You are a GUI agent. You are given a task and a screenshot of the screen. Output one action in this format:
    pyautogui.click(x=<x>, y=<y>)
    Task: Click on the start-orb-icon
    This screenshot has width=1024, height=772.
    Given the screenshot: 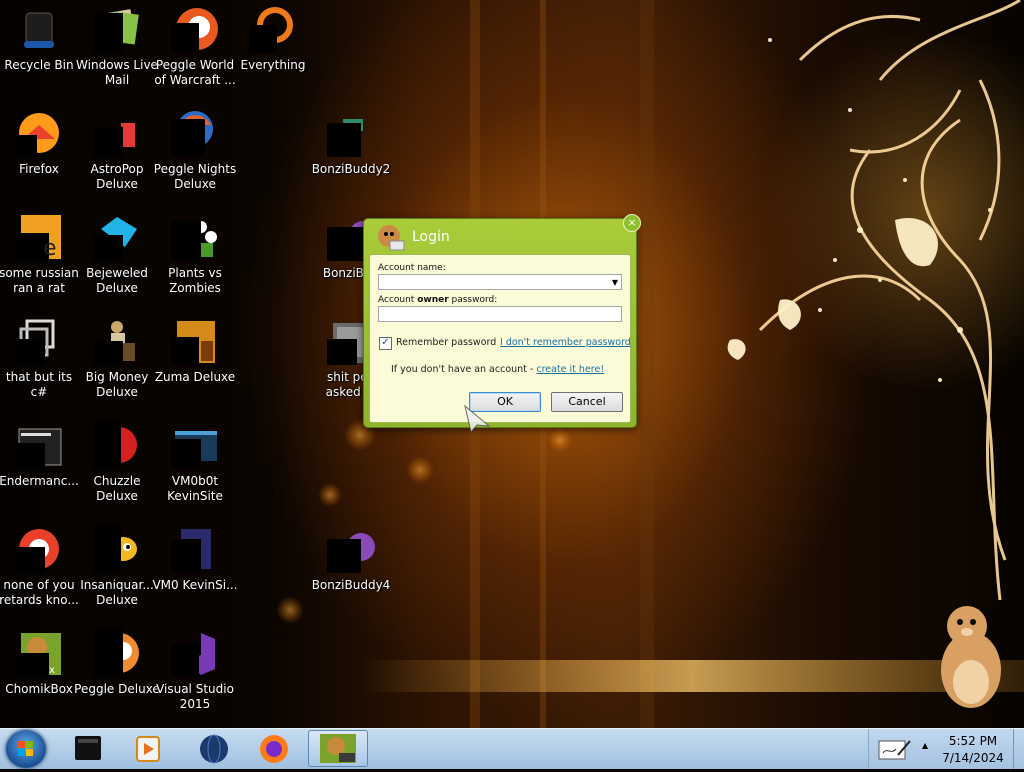 What is the action you would take?
    pyautogui.click(x=26, y=749)
    